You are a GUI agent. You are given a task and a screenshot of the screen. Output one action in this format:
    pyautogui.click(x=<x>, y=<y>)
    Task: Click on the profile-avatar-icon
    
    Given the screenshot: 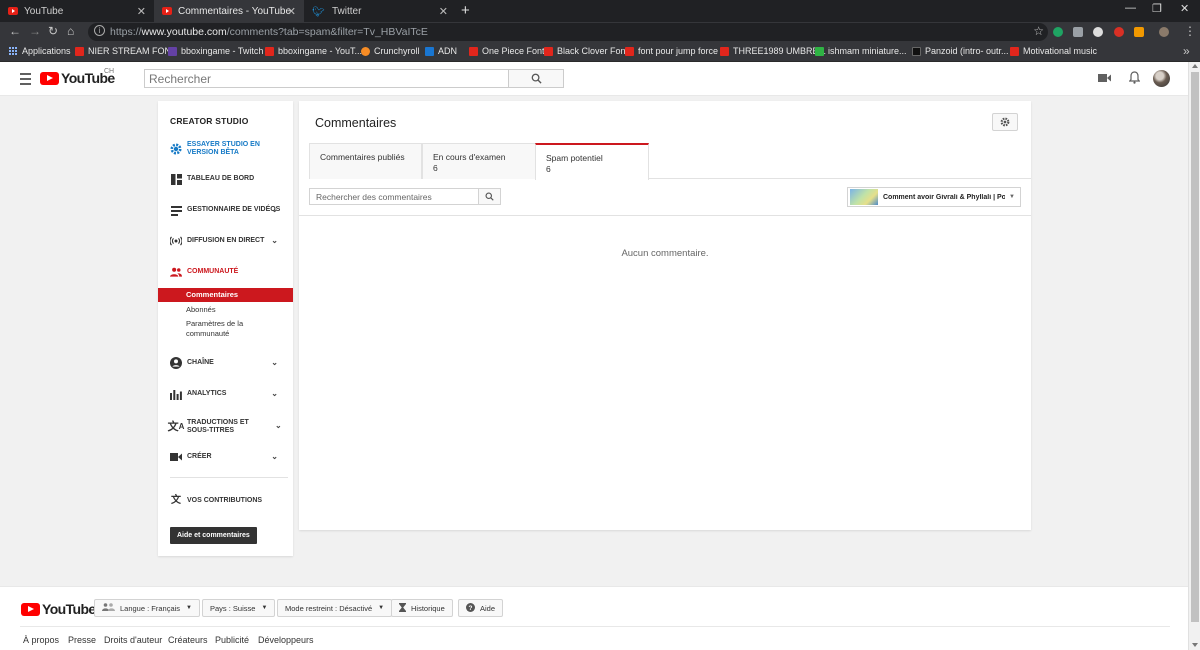 What is the action you would take?
    pyautogui.click(x=1164, y=32)
    